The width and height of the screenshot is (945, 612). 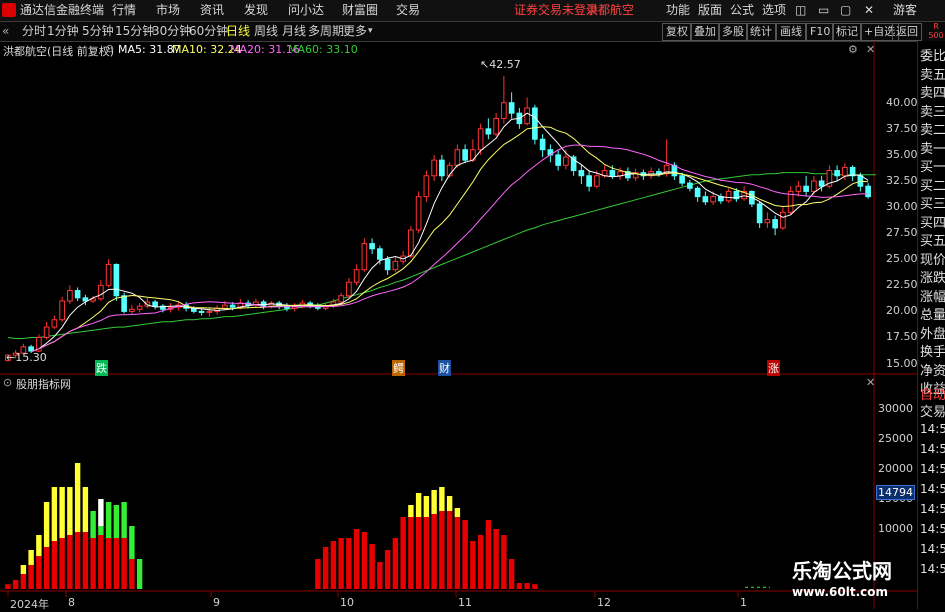 I want to click on menu-gongshi: 公式, so click(x=742, y=10).